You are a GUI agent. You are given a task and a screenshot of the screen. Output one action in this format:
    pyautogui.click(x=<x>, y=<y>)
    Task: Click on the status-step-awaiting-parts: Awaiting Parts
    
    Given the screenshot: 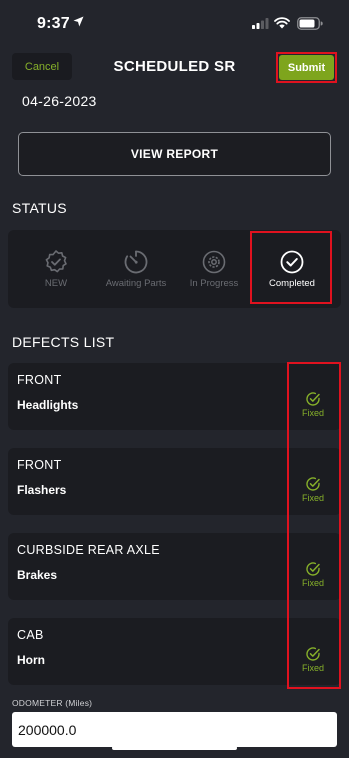 What is the action you would take?
    pyautogui.click(x=136, y=269)
    